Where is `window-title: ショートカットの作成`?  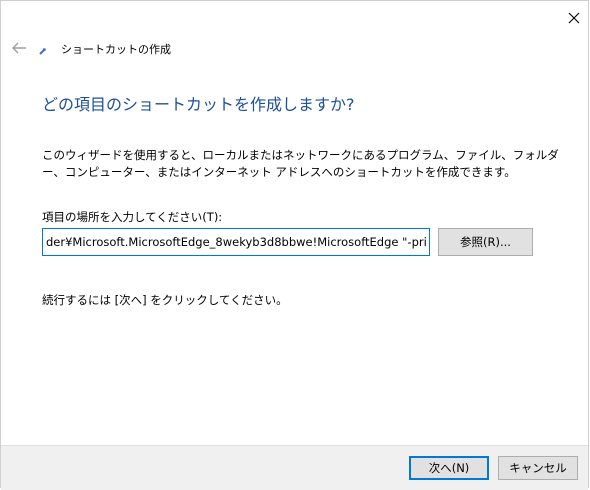
window-title: ショートカットの作成 is located at coordinates (116, 49).